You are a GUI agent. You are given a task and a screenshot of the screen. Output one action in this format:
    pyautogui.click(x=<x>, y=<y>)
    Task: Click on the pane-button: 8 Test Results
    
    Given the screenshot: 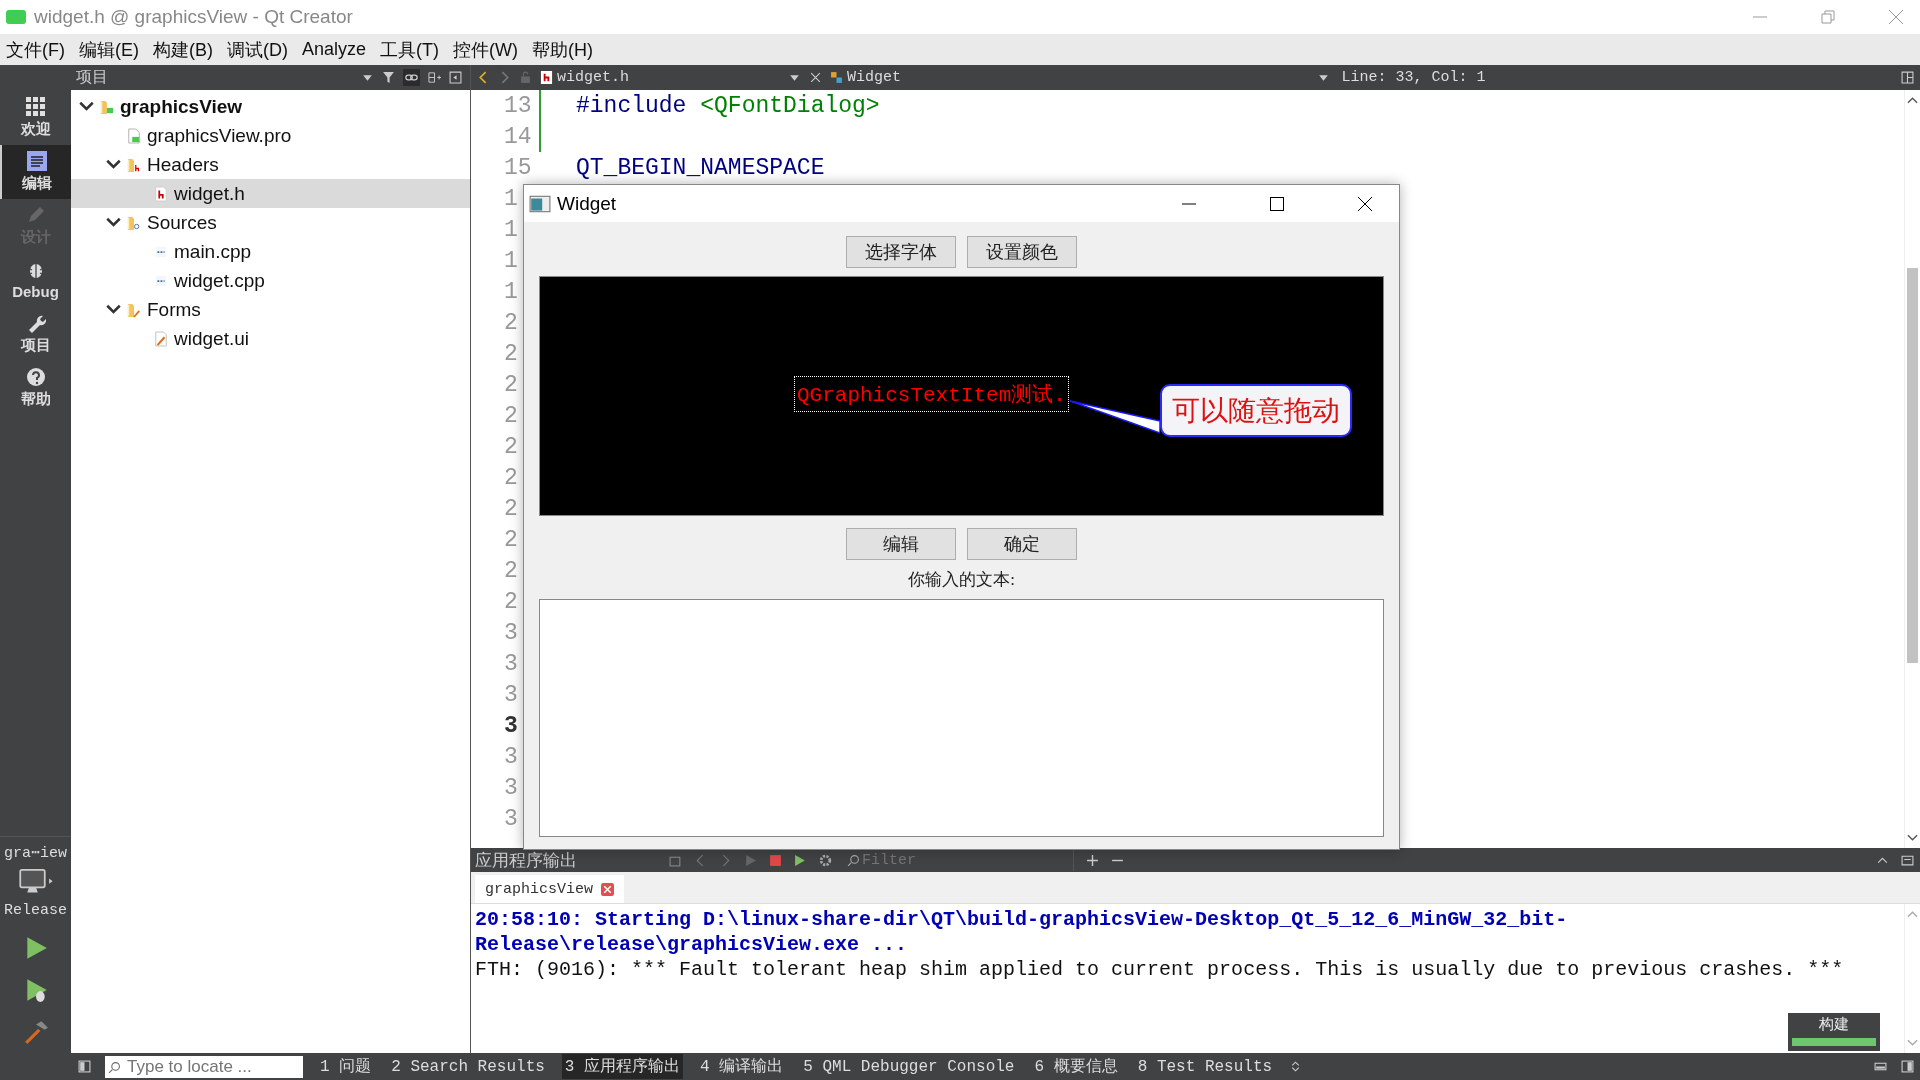 What is the action you would take?
    pyautogui.click(x=1205, y=1066)
    